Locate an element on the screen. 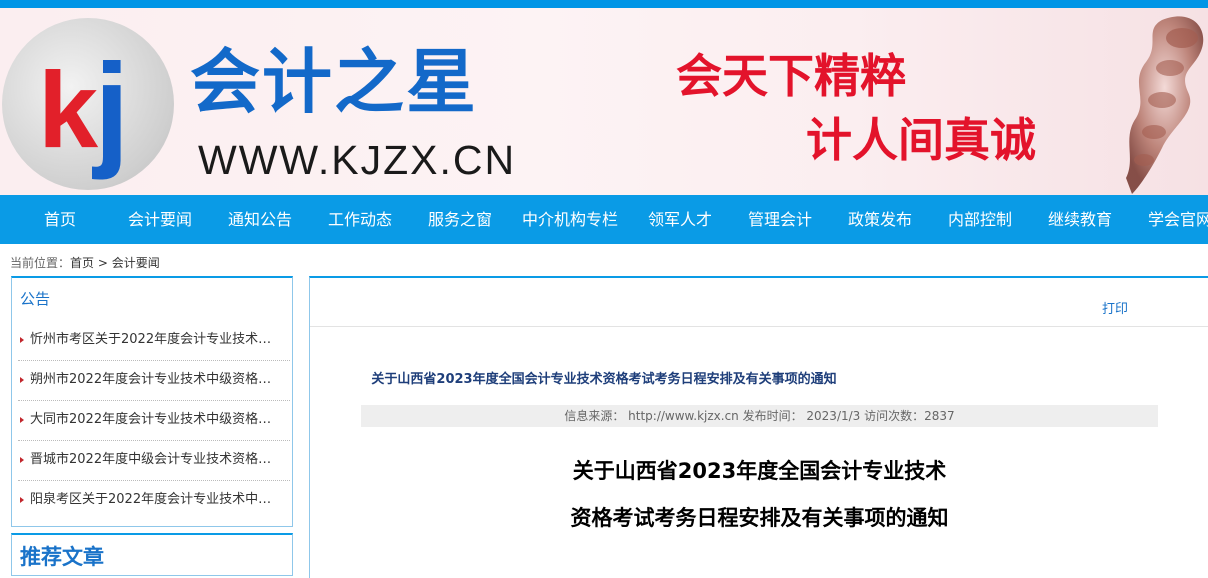 This screenshot has width=1208, height=578. nav-item-work-news: 工作动态 is located at coordinates (360, 219).